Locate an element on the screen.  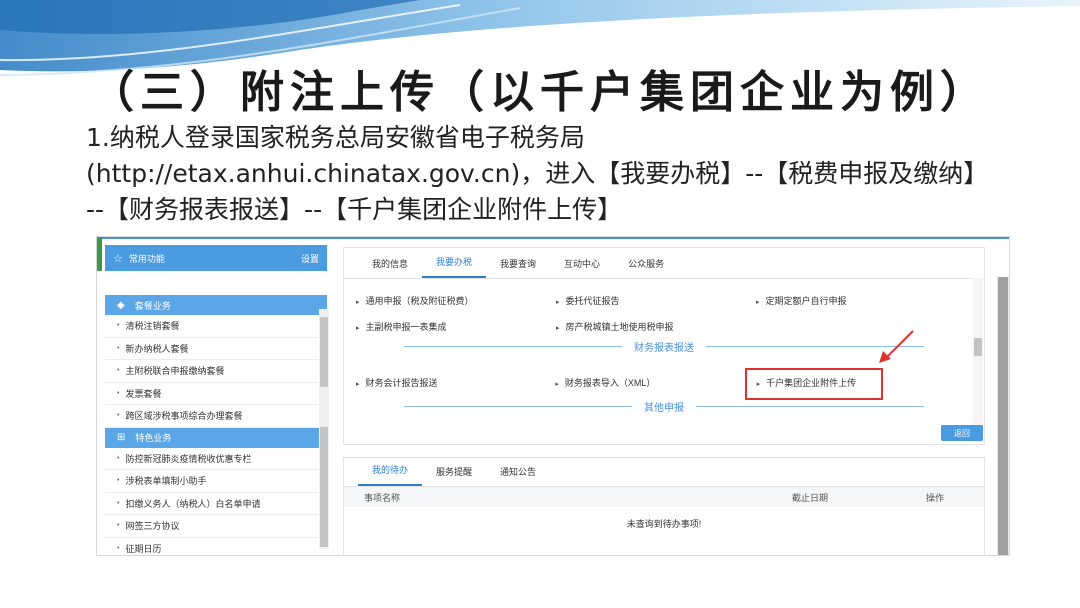
menu-item-property-tax-declaration: ▸ 房产税城镇土地使用税申报 is located at coordinates (656, 326).